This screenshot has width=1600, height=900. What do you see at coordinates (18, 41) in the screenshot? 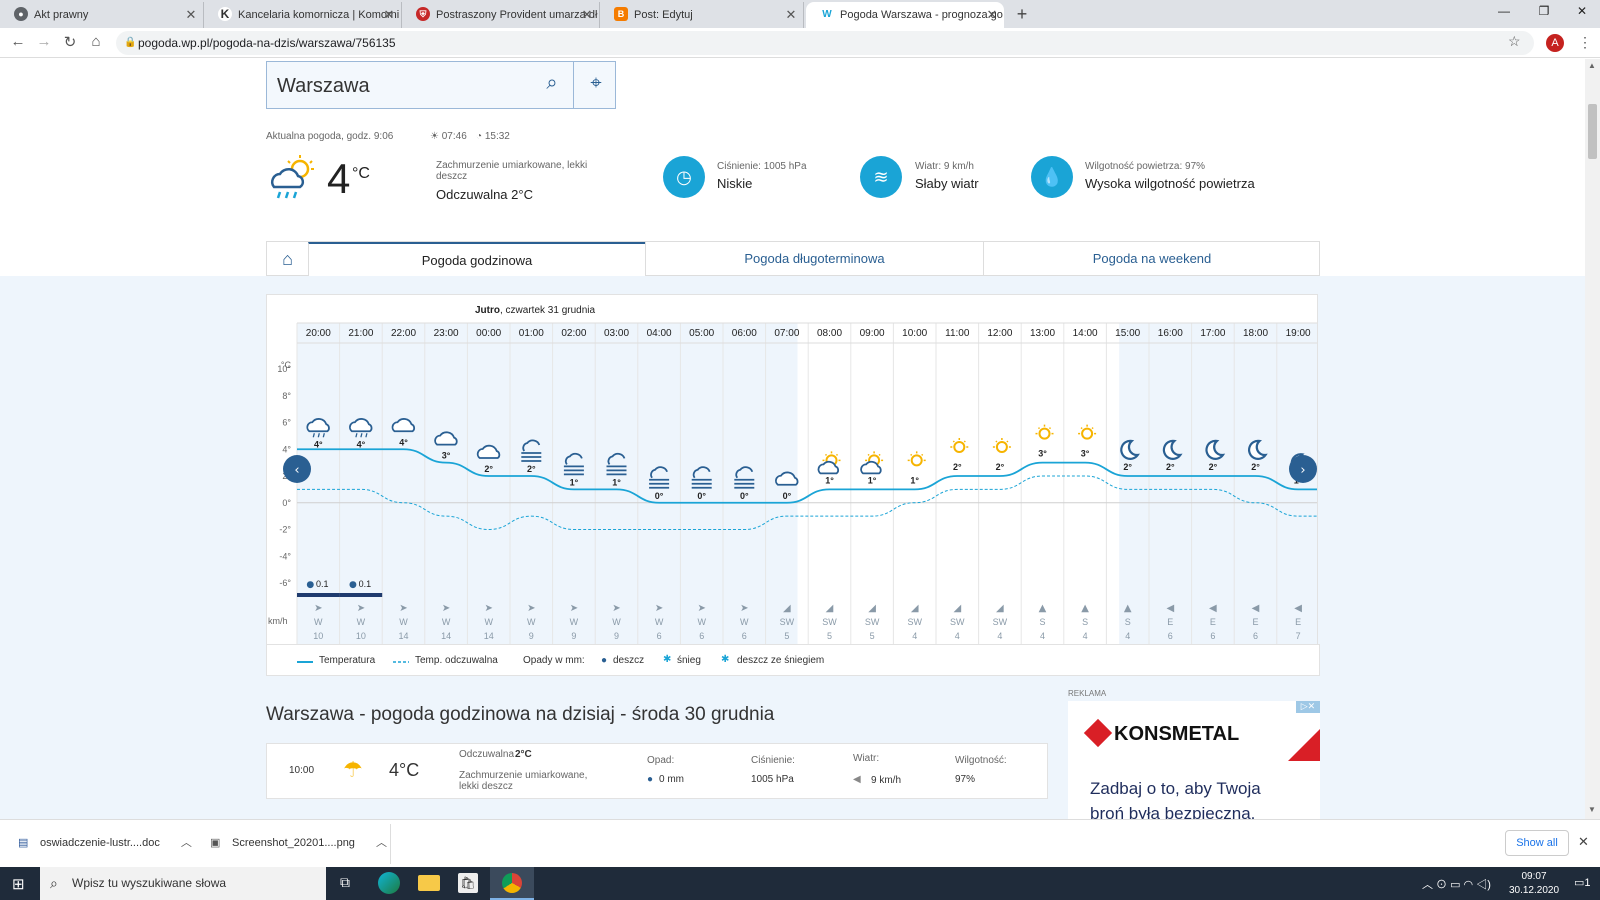
I see `back-icon: ←` at bounding box center [18, 41].